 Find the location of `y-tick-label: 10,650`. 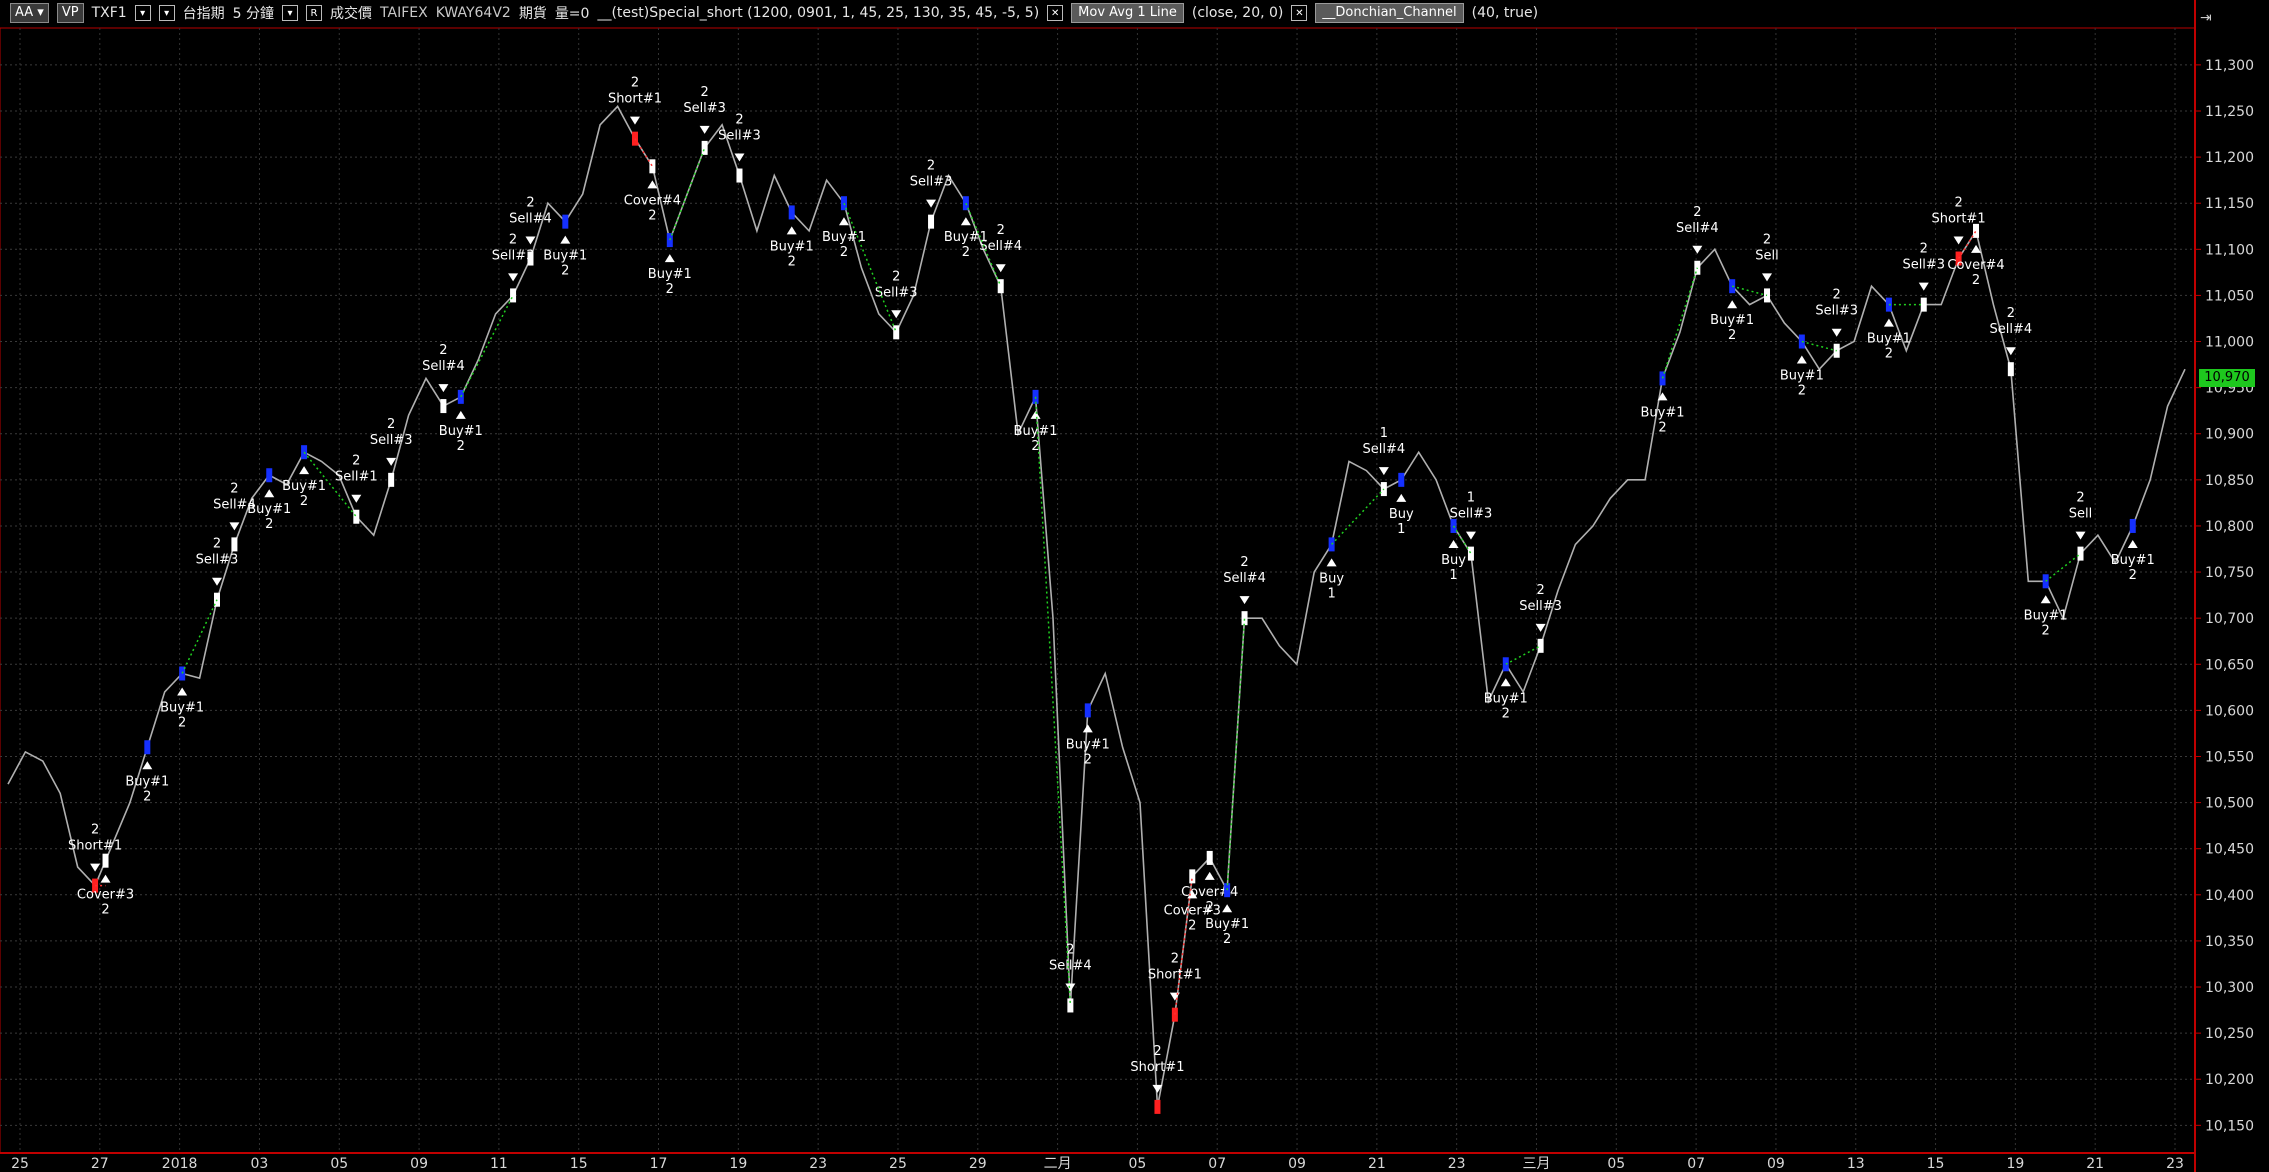

y-tick-label: 10,650 is located at coordinates (2229, 665).